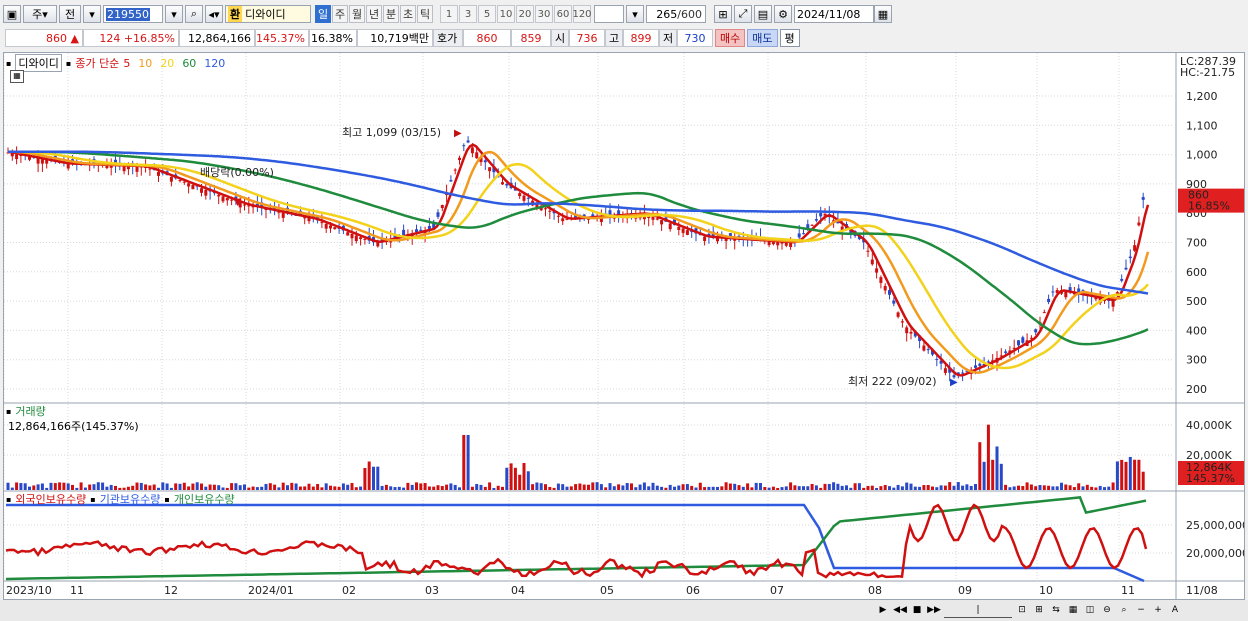 The width and height of the screenshot is (1248, 621). I want to click on stock-name-field: 환 디와이디, so click(268, 14).